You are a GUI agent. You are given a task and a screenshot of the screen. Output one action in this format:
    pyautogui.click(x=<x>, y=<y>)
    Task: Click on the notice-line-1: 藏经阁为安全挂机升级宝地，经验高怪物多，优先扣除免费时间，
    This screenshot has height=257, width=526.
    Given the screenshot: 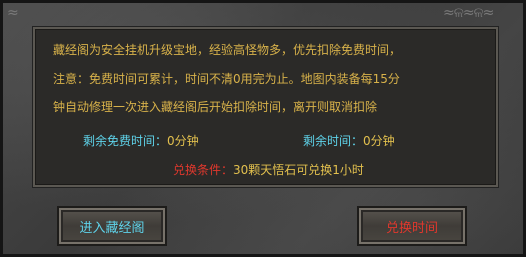 What is the action you would take?
    pyautogui.click(x=227, y=50)
    